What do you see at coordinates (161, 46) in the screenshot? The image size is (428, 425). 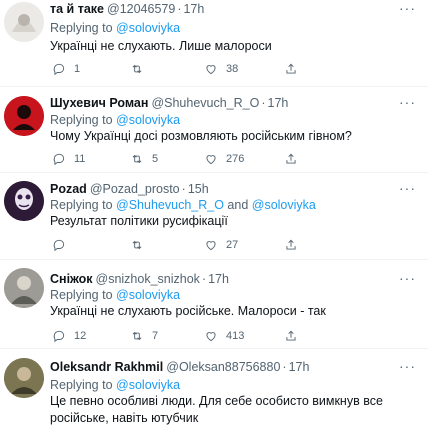 I see `tweet-text: Українці не слухають. Лише малороси` at bounding box center [161, 46].